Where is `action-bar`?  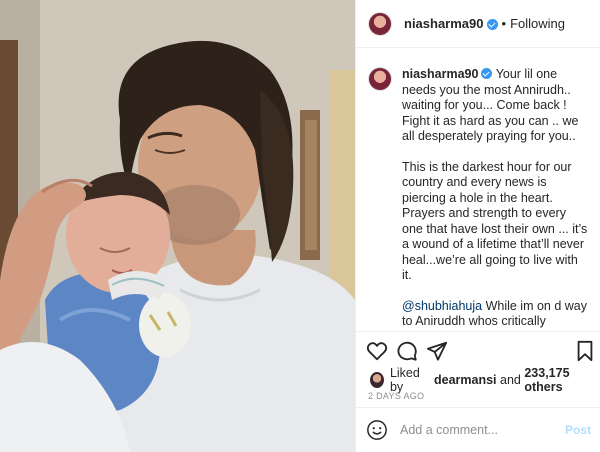
action-bar is located at coordinates (478, 351).